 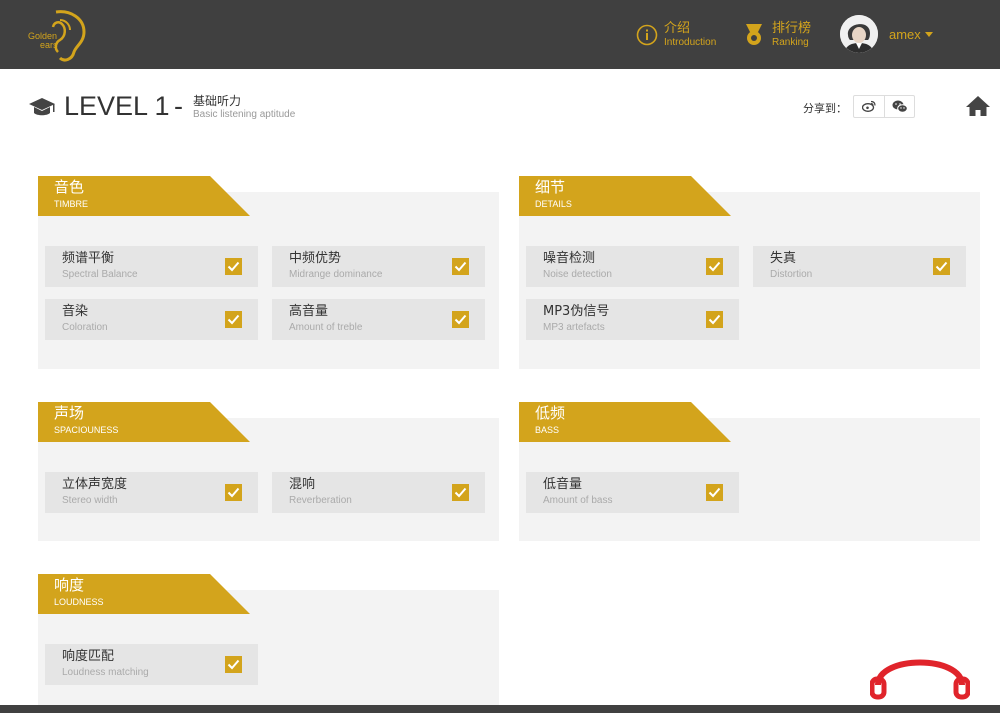 What do you see at coordinates (326, 327) in the screenshot?
I see `item-label-en: Amount of treble` at bounding box center [326, 327].